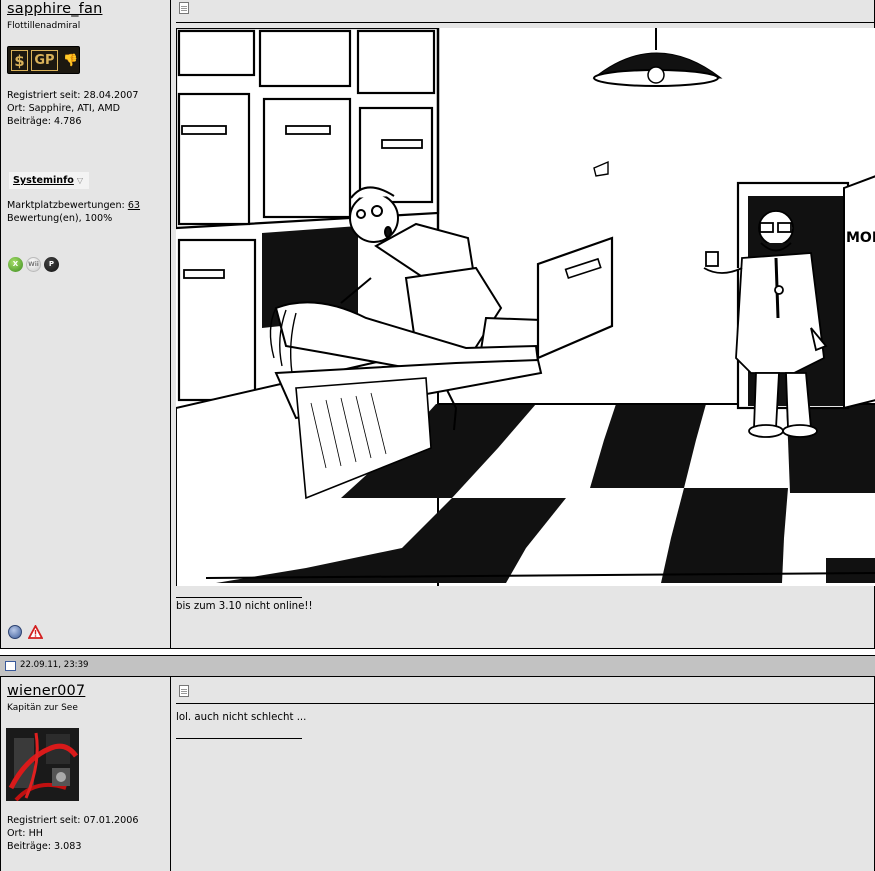 The image size is (875, 871). I want to click on location-value: Sapphire, ATI, AMD, so click(74, 108).